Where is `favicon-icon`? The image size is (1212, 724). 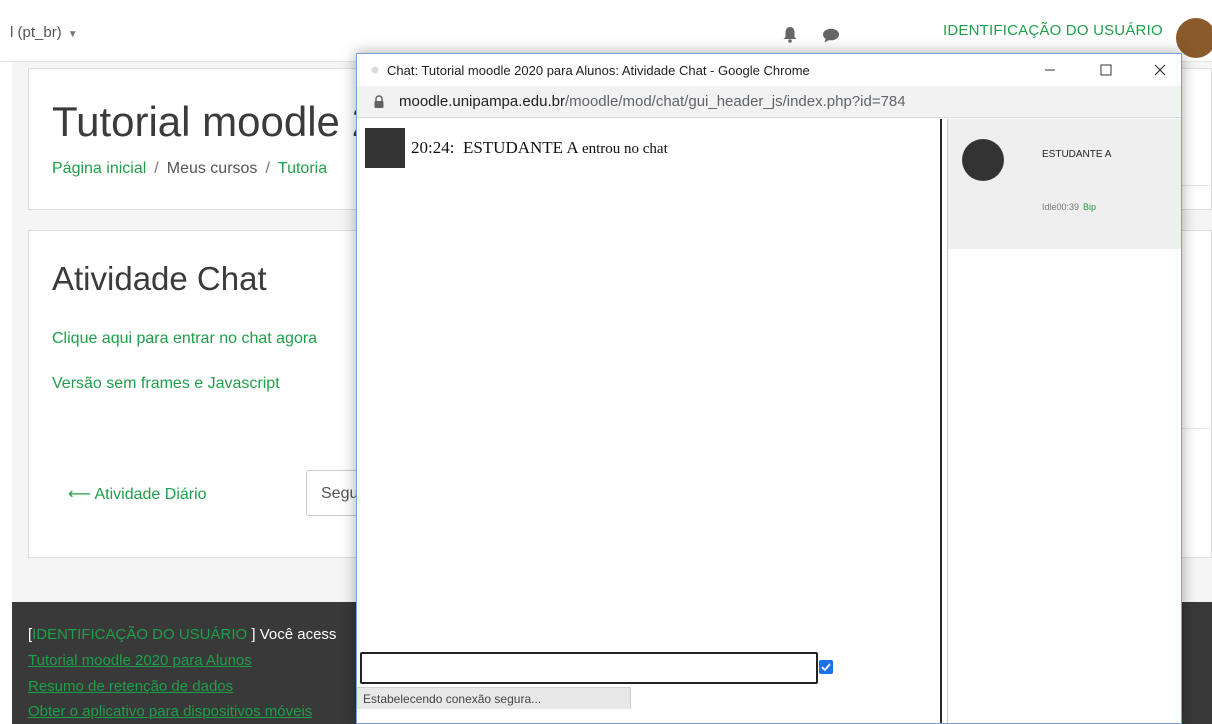
favicon-icon is located at coordinates (375, 70).